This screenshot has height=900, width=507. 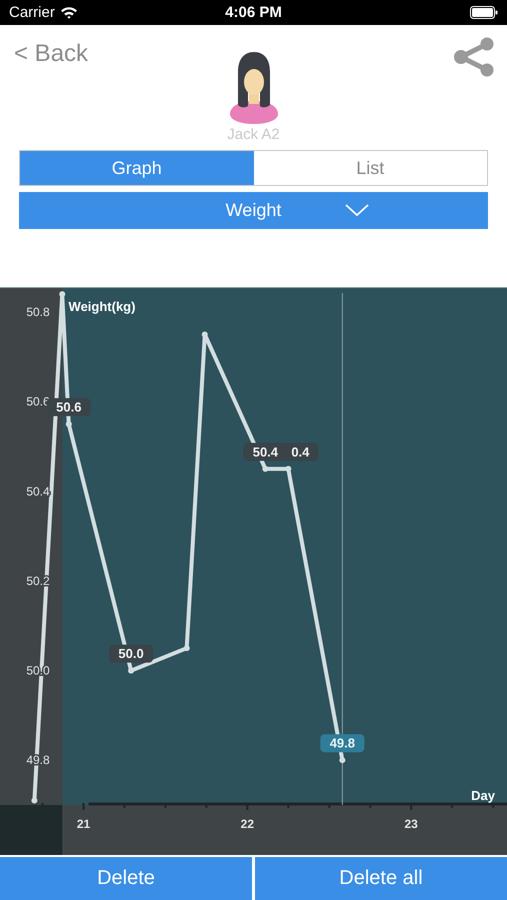 I want to click on view-tab: Graph, so click(x=137, y=168).